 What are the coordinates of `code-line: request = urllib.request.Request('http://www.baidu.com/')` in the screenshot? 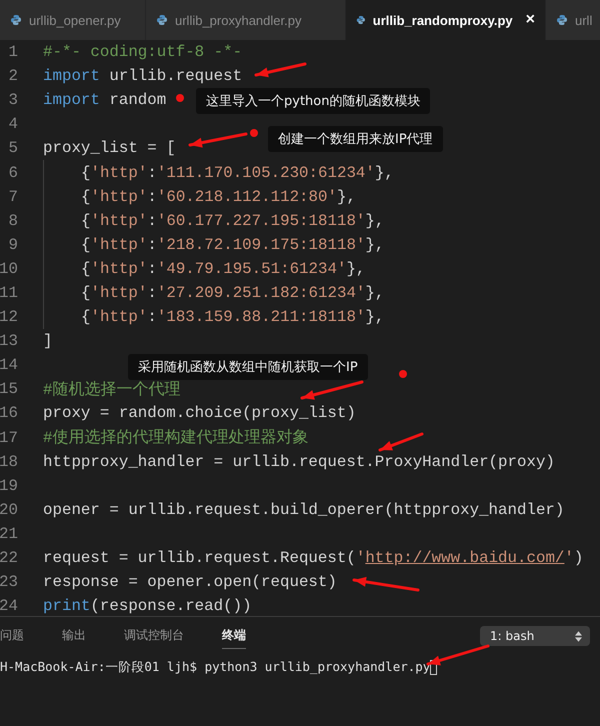 It's located at (313, 558).